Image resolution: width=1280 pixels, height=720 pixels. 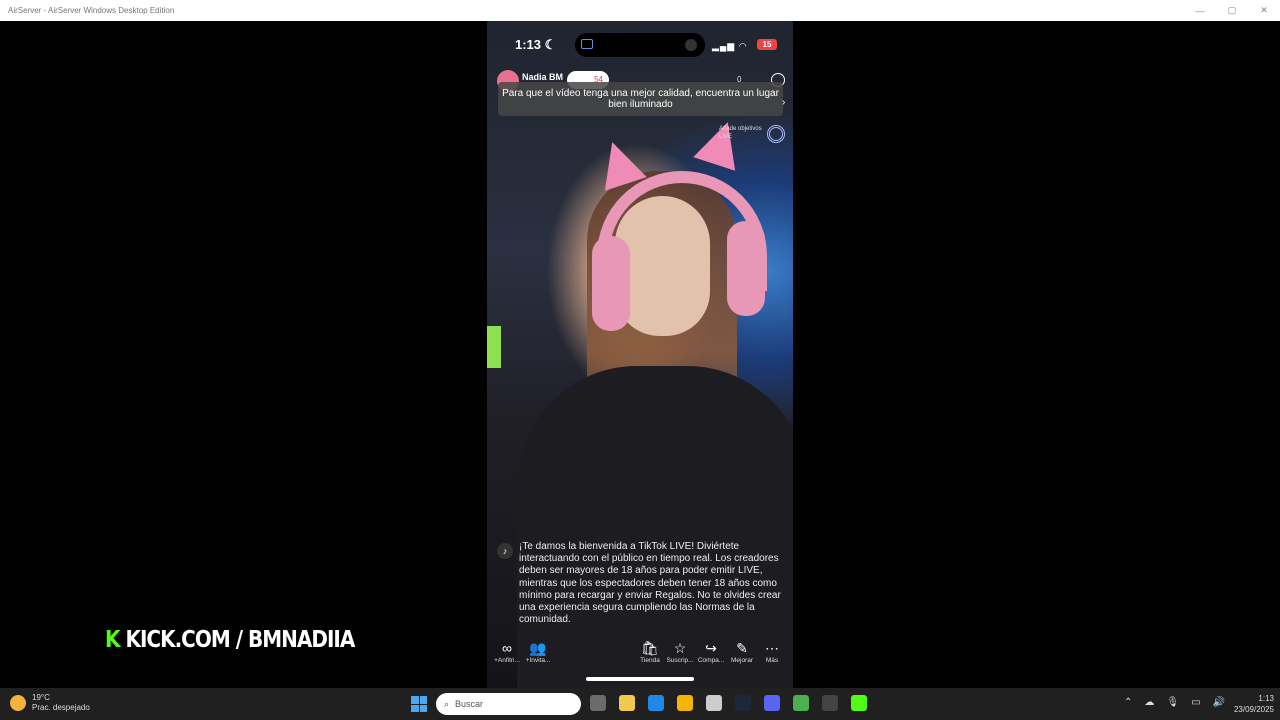 I want to click on more-label: Más, so click(x=772, y=660).